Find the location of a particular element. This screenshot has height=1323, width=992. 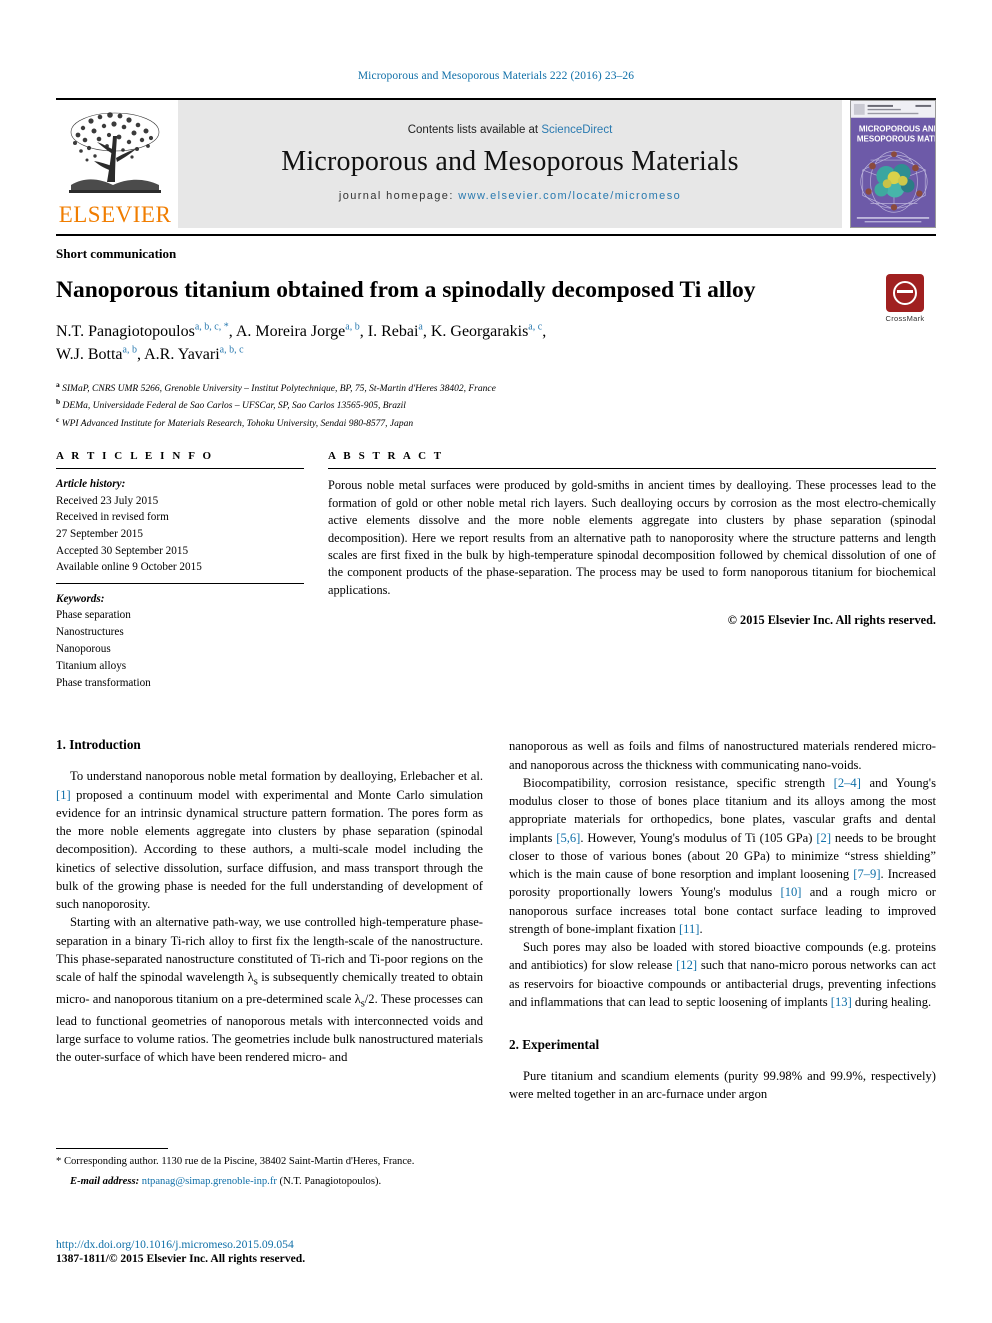

history-item-revised: Received in revised form is located at coordinates (112, 517).